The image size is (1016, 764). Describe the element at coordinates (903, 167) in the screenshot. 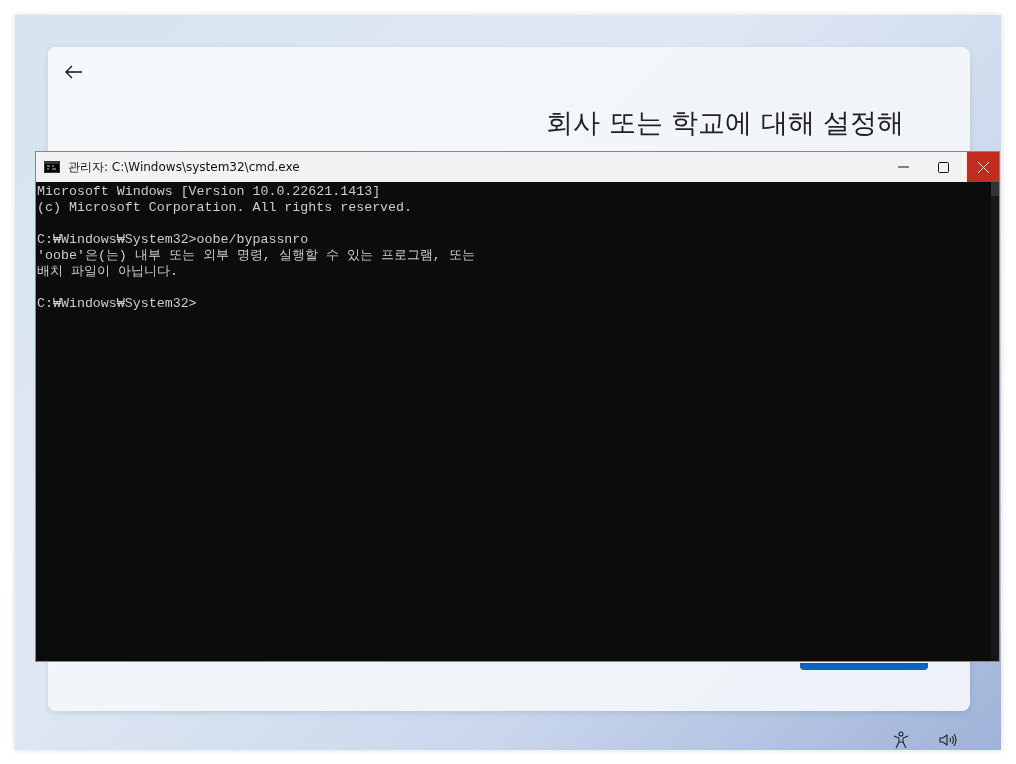

I see `minimize-icon` at that location.